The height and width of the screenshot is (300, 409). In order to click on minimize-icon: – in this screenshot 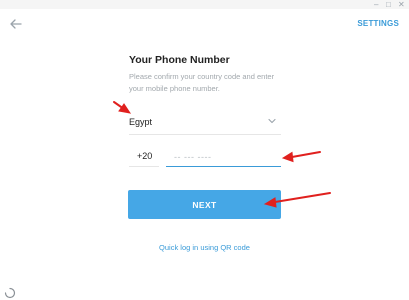, I will do `click(376, 4)`.